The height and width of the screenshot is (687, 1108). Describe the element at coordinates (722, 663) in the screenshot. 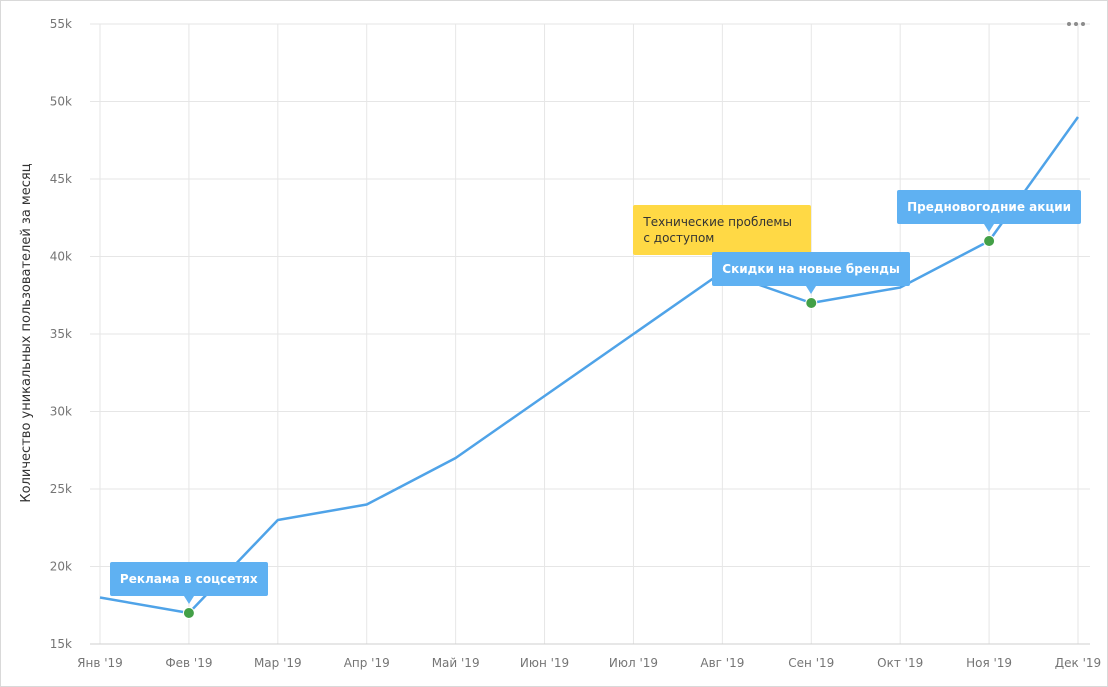

I see `x-tick-label: Авг '19` at that location.